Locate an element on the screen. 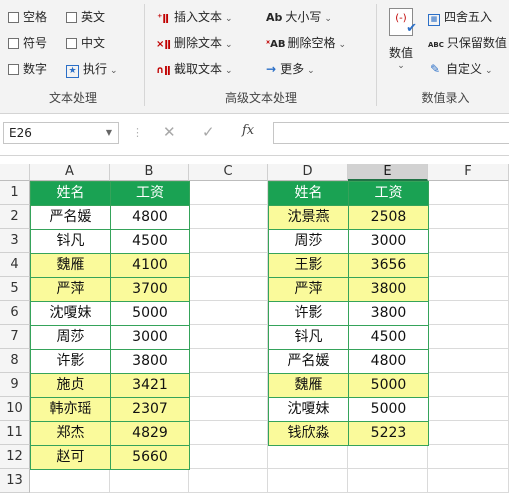 The width and height of the screenshot is (509, 493). row-header-10: 10 is located at coordinates (15, 409).